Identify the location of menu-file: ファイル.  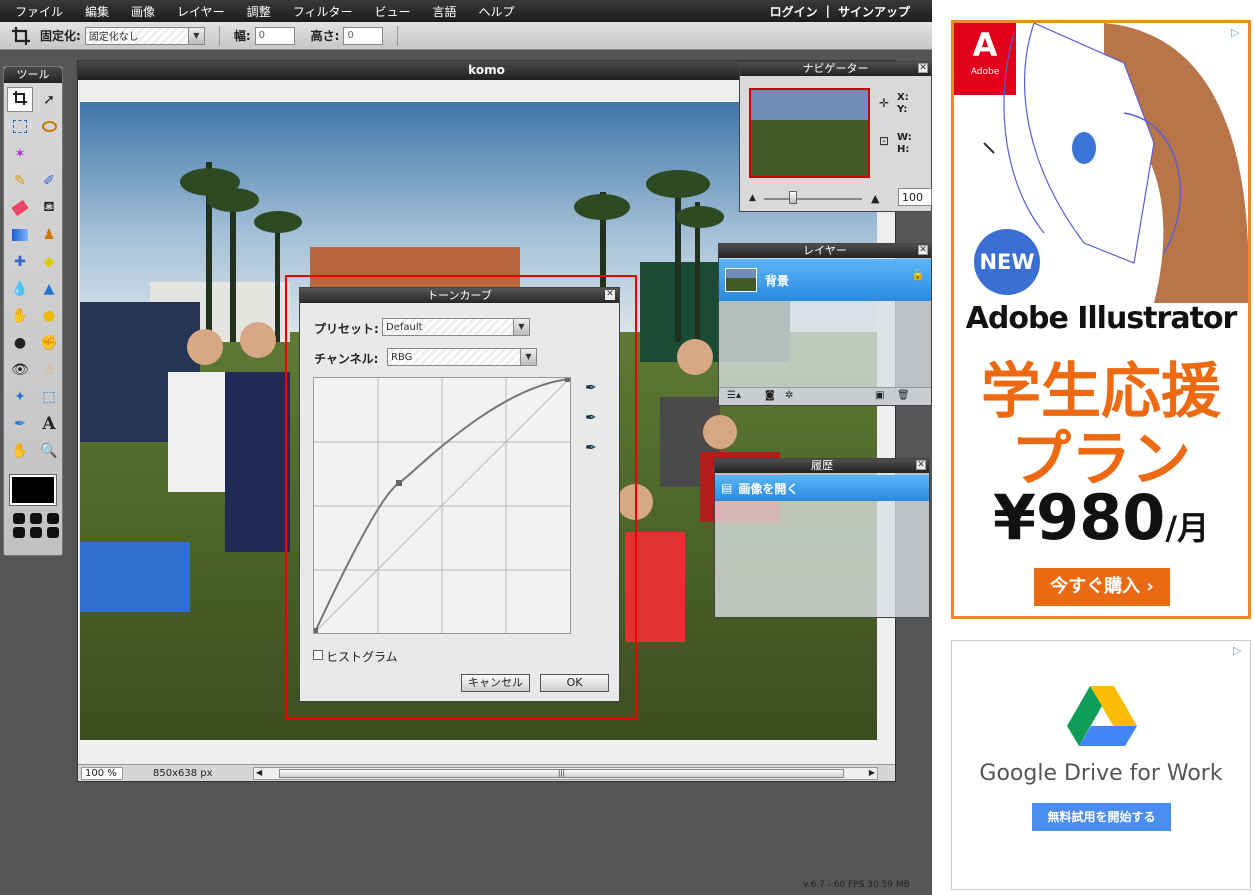
(39, 11).